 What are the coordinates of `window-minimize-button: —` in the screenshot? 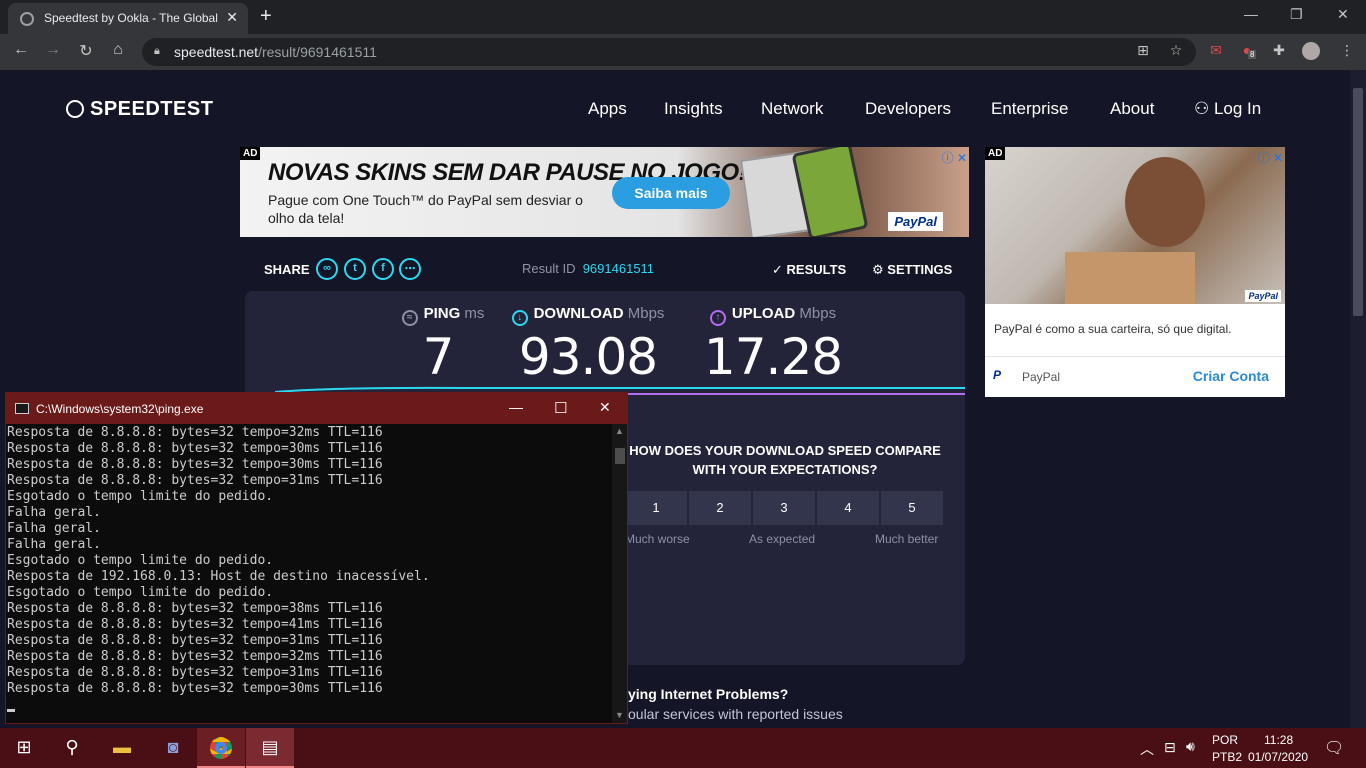 It's located at (1251, 14).